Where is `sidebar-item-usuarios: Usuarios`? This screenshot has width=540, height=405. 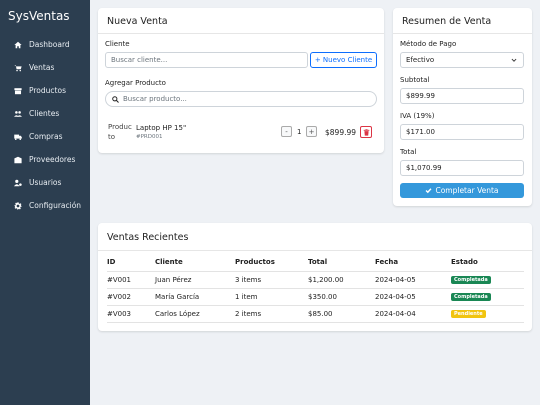 sidebar-item-usuarios: Usuarios is located at coordinates (45, 182).